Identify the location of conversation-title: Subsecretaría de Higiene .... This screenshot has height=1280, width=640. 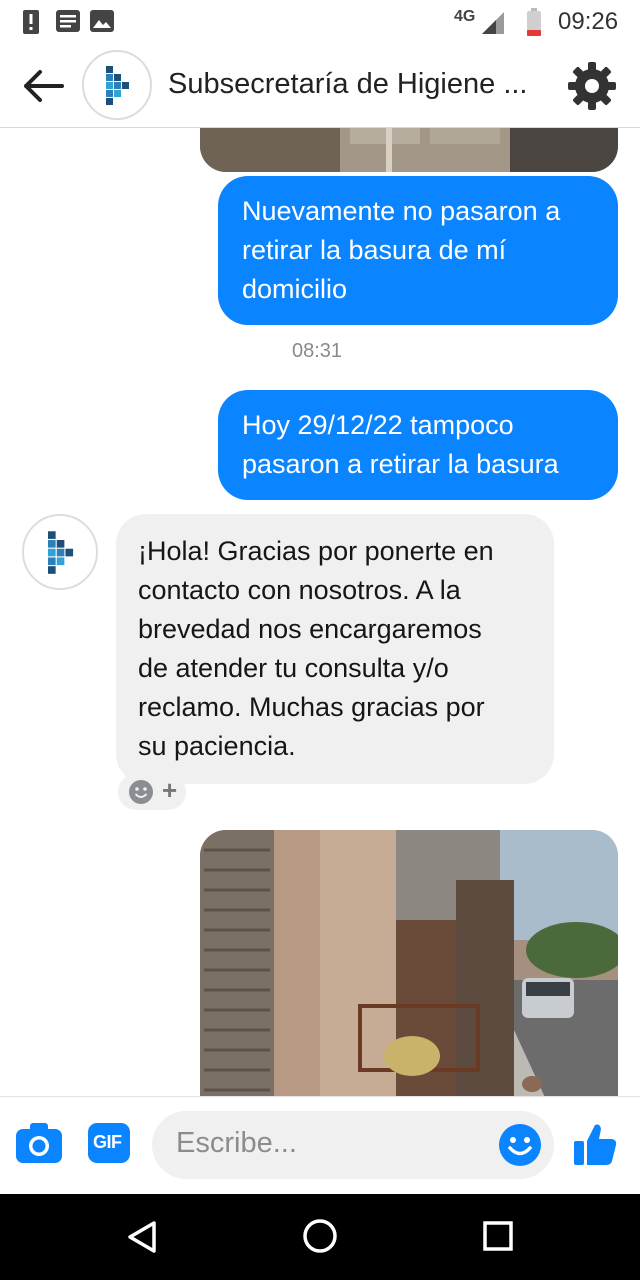
(347, 84).